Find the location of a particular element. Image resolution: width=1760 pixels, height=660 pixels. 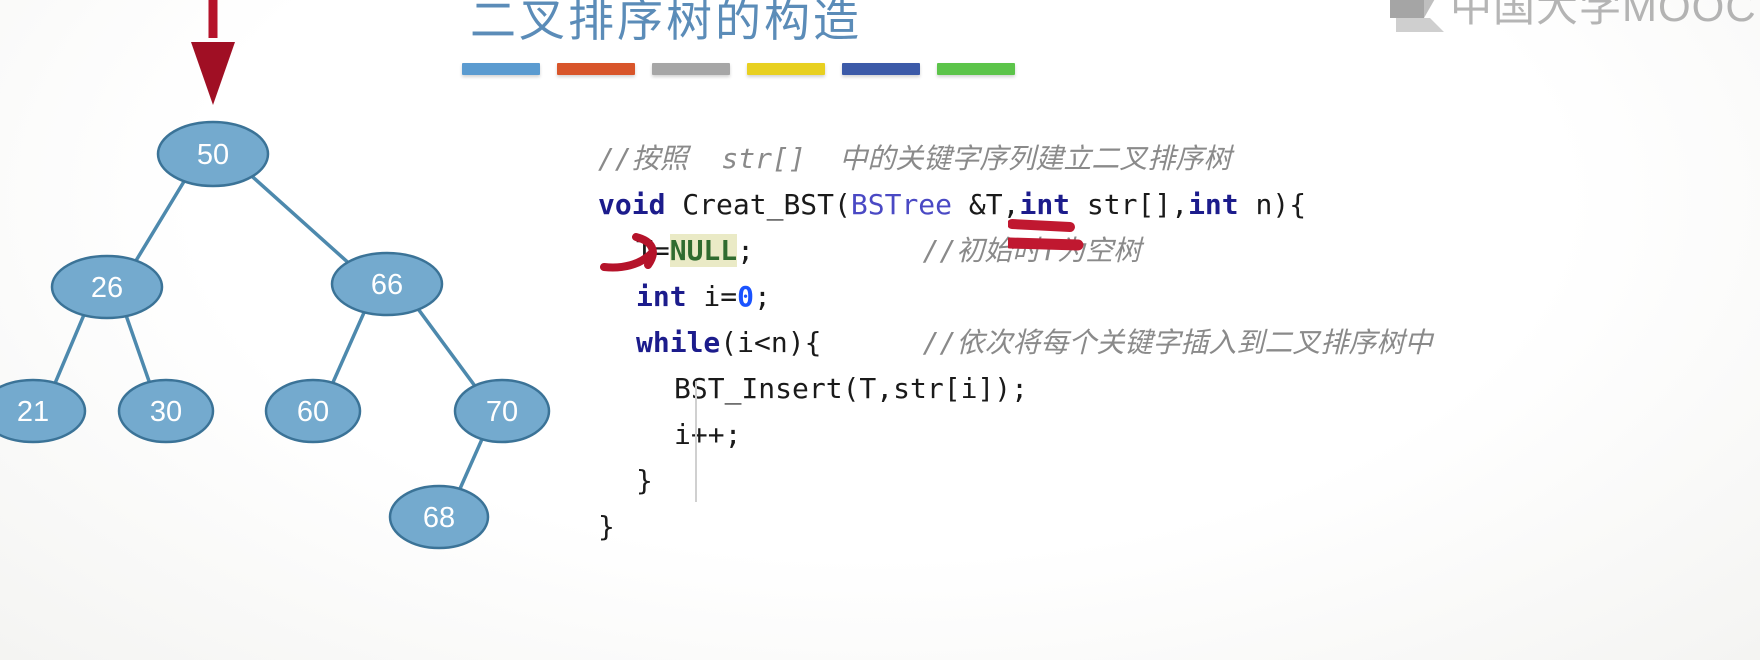

code-line: while(i<n){ //依次将每个关键字插入到二叉排序树中 is located at coordinates (1015, 343).